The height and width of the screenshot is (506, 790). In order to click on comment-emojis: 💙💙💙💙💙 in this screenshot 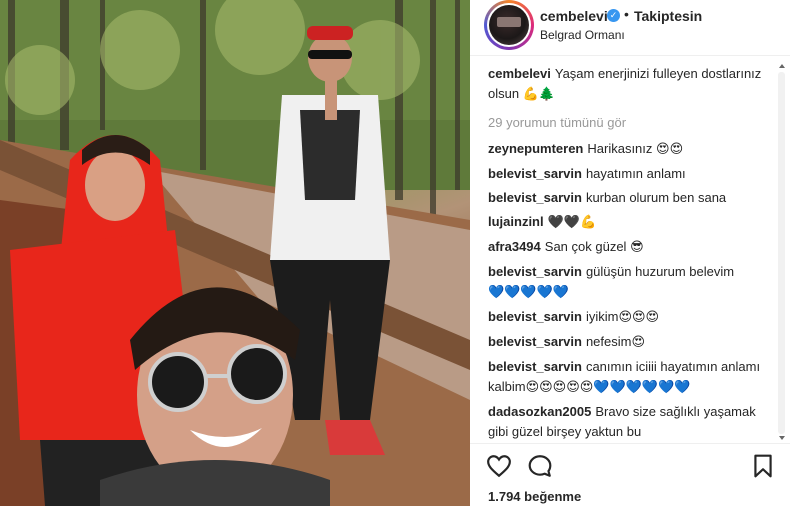, I will do `click(528, 292)`.